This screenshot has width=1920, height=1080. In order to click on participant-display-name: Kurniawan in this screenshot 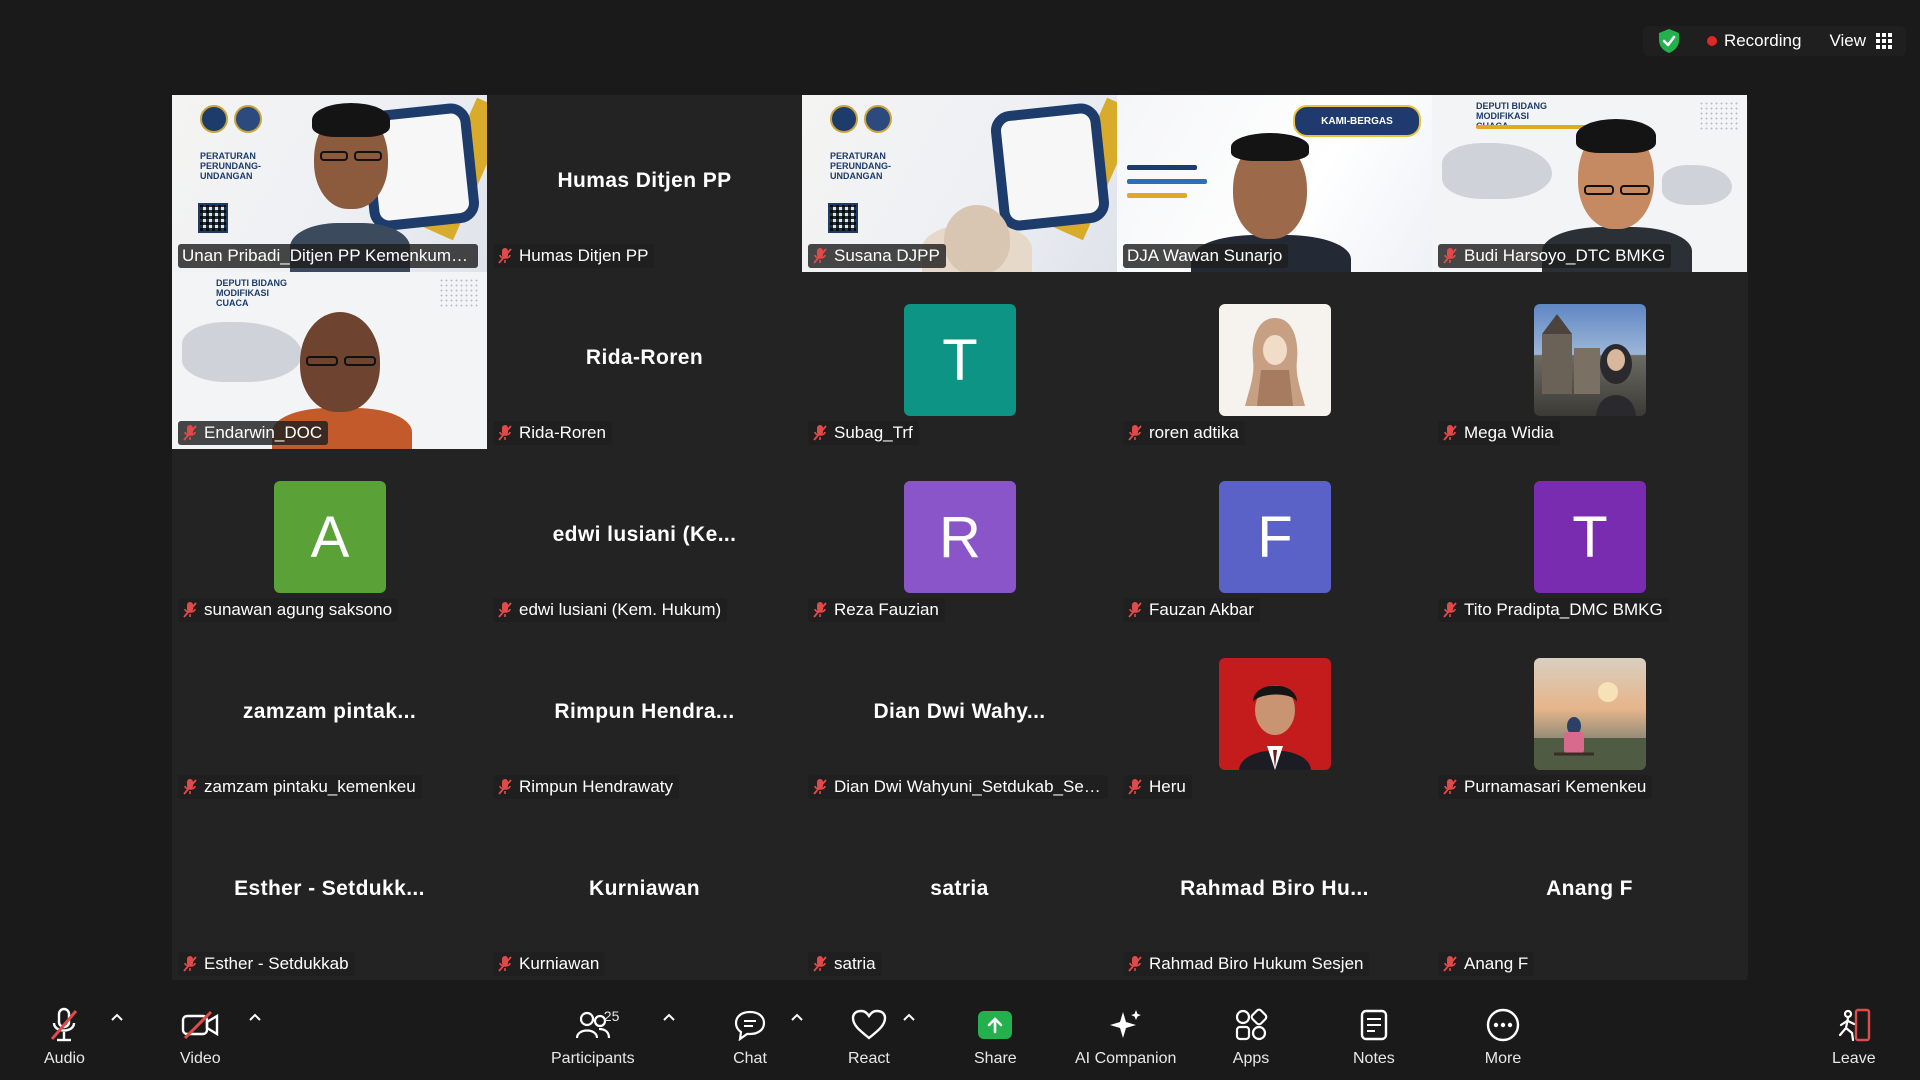, I will do `click(644, 888)`.